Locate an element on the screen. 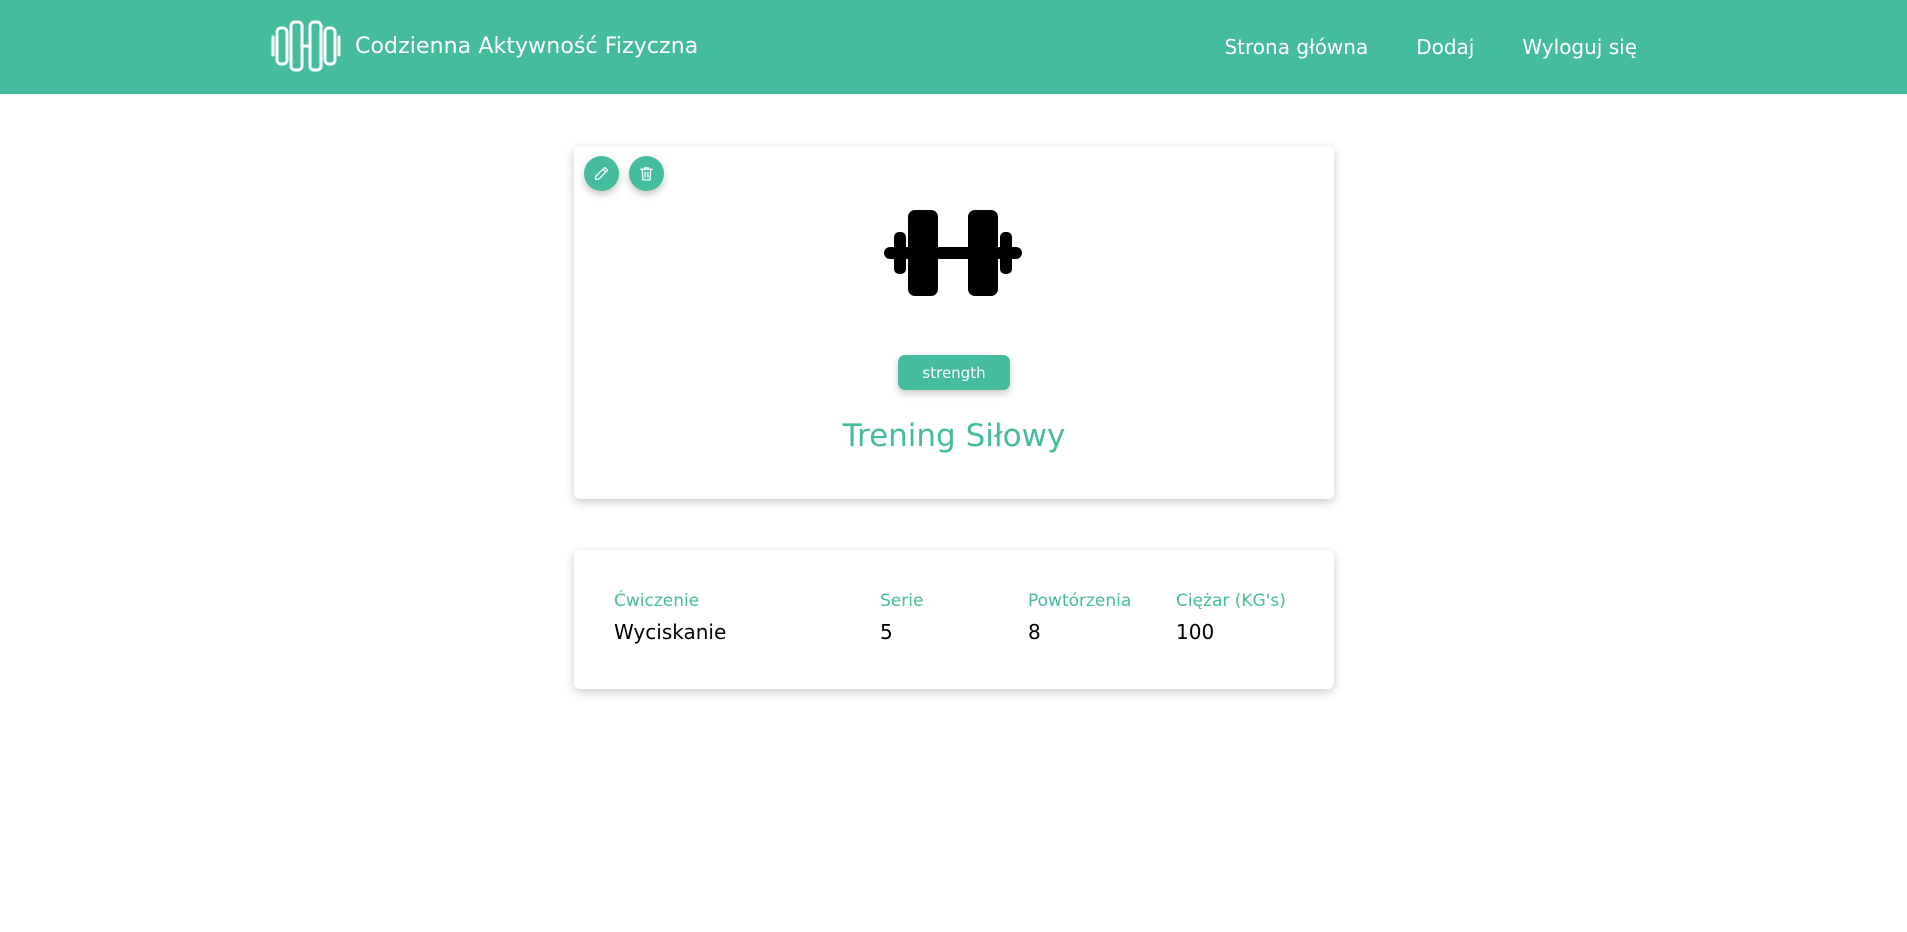 The height and width of the screenshot is (932, 1907). delete-button is located at coordinates (646, 173).